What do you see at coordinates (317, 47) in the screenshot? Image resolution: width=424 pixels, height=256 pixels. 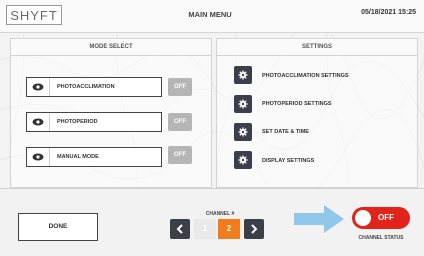 I see `settings-heading: SETTINGS` at bounding box center [317, 47].